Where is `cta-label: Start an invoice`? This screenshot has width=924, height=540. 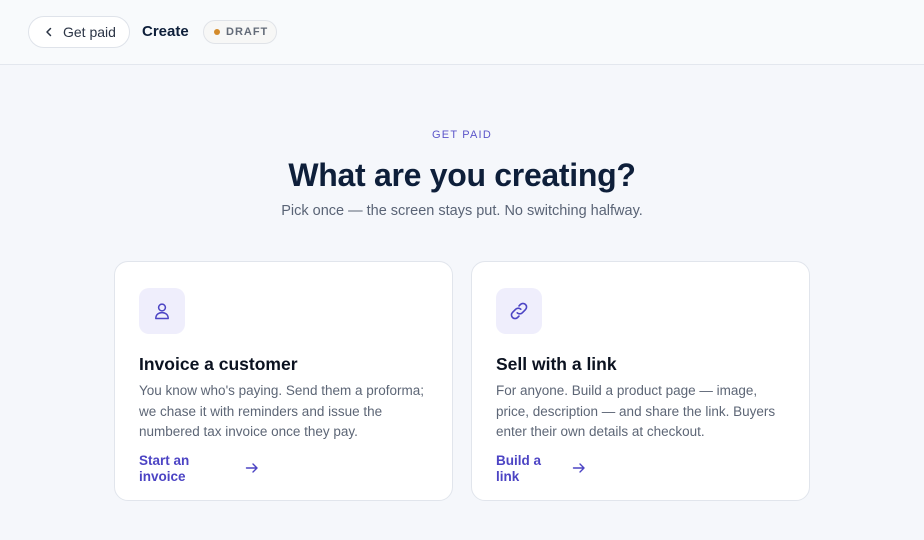 cta-label: Start an invoice is located at coordinates (164, 468).